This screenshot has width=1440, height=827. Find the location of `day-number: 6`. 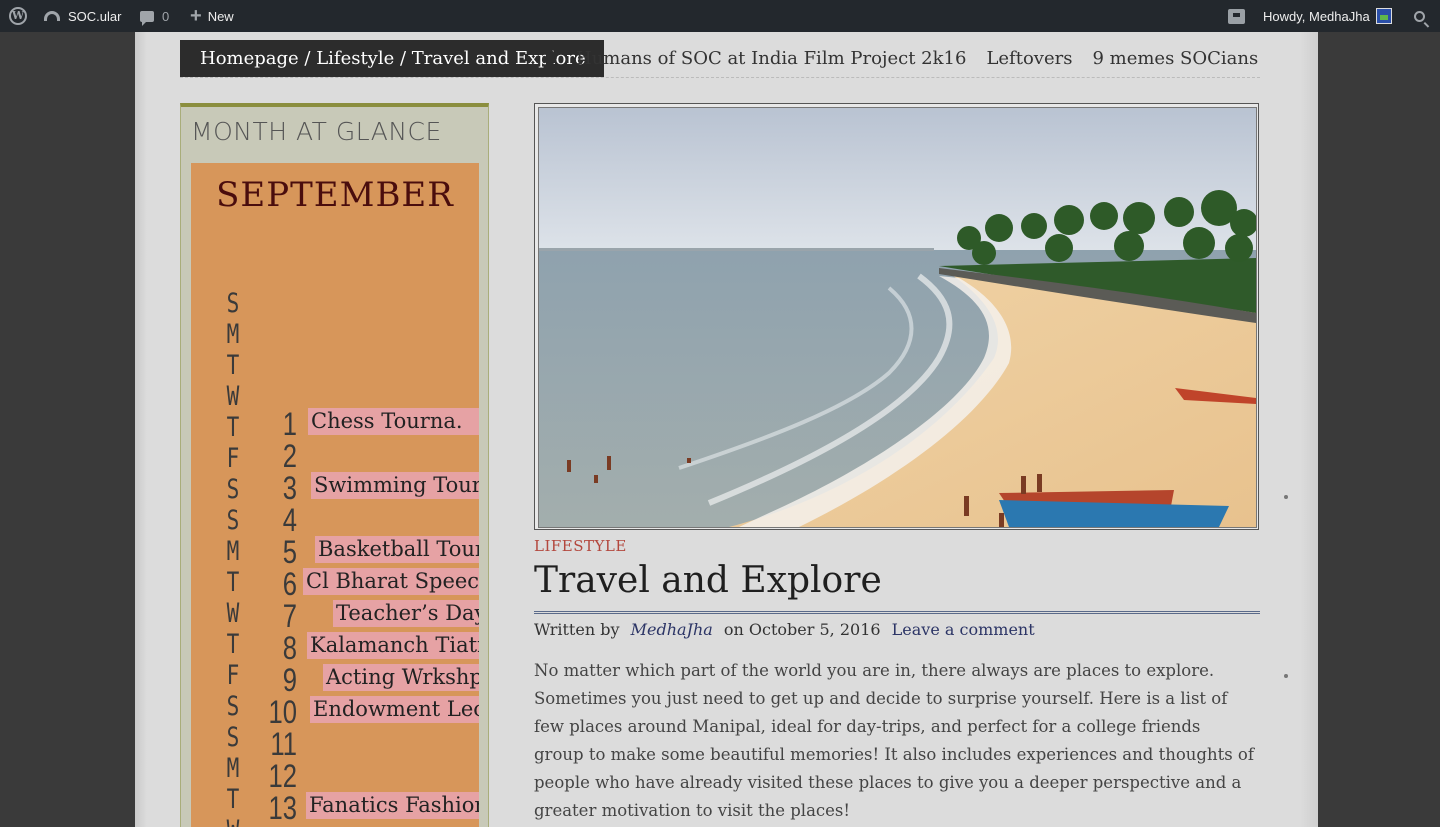

day-number: 6 is located at coordinates (289, 584).